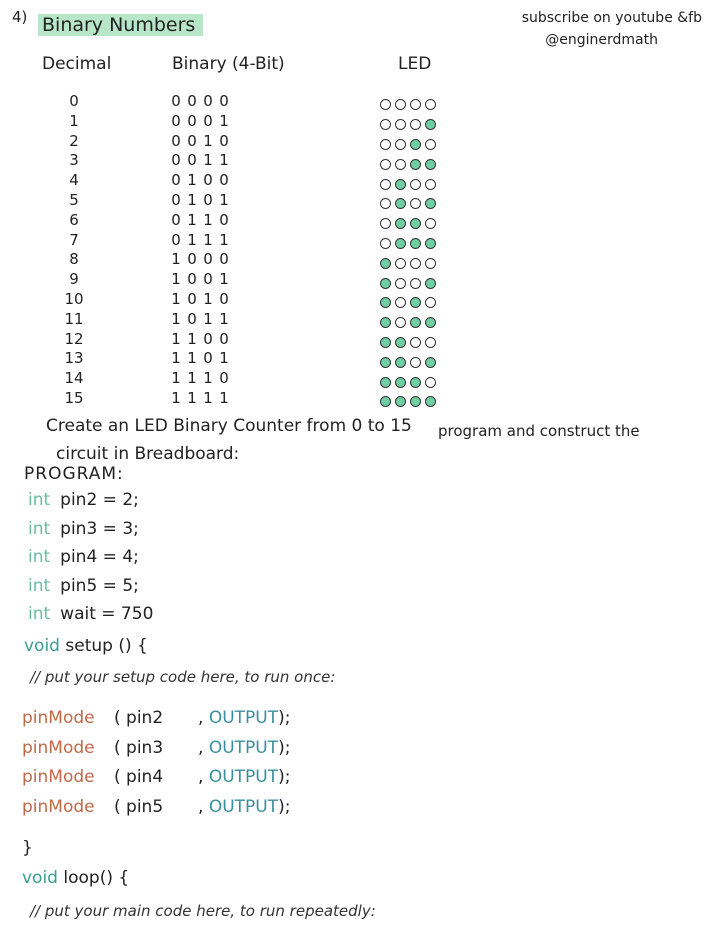 This screenshot has width=720, height=946. Describe the element at coordinates (228, 64) in the screenshot. I see `binary-header: Binary (4-Bit)` at that location.